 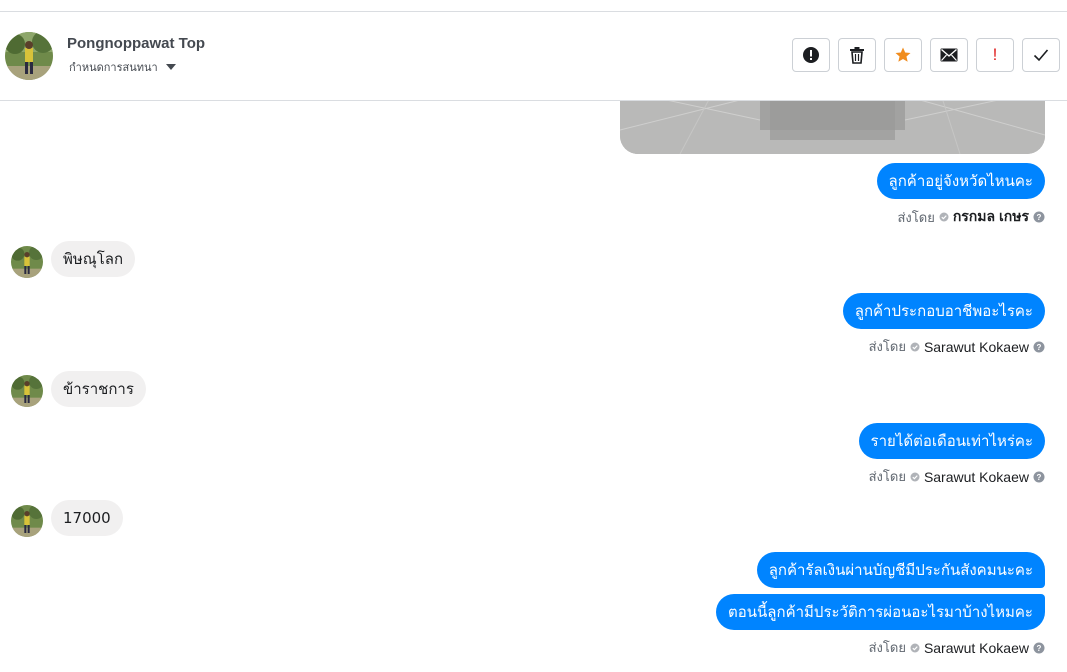 I want to click on message-text: ลูกค้ารัลเงินผ่านบัญชีมีประกันสังคมนะคะ, so click(x=900, y=570).